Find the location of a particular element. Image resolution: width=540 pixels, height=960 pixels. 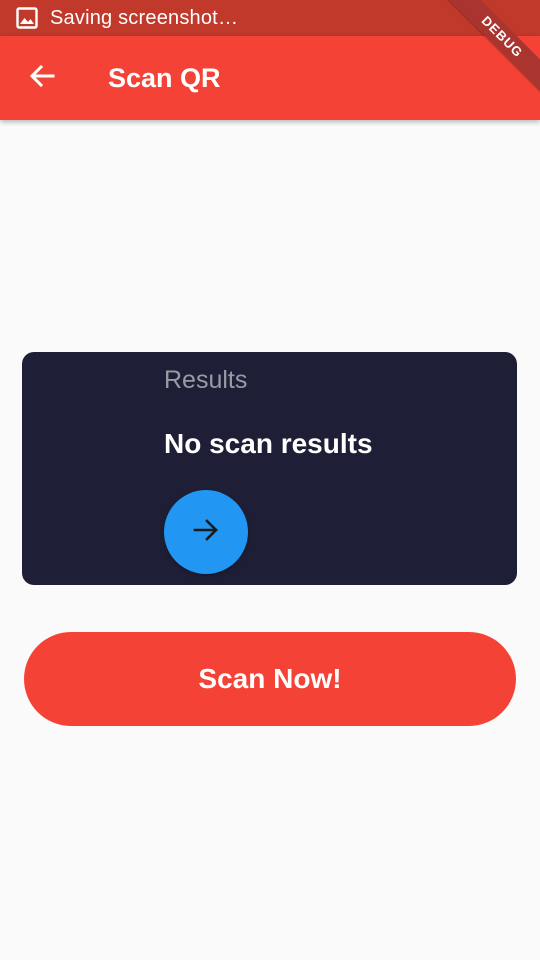

back-button is located at coordinates (42, 78).